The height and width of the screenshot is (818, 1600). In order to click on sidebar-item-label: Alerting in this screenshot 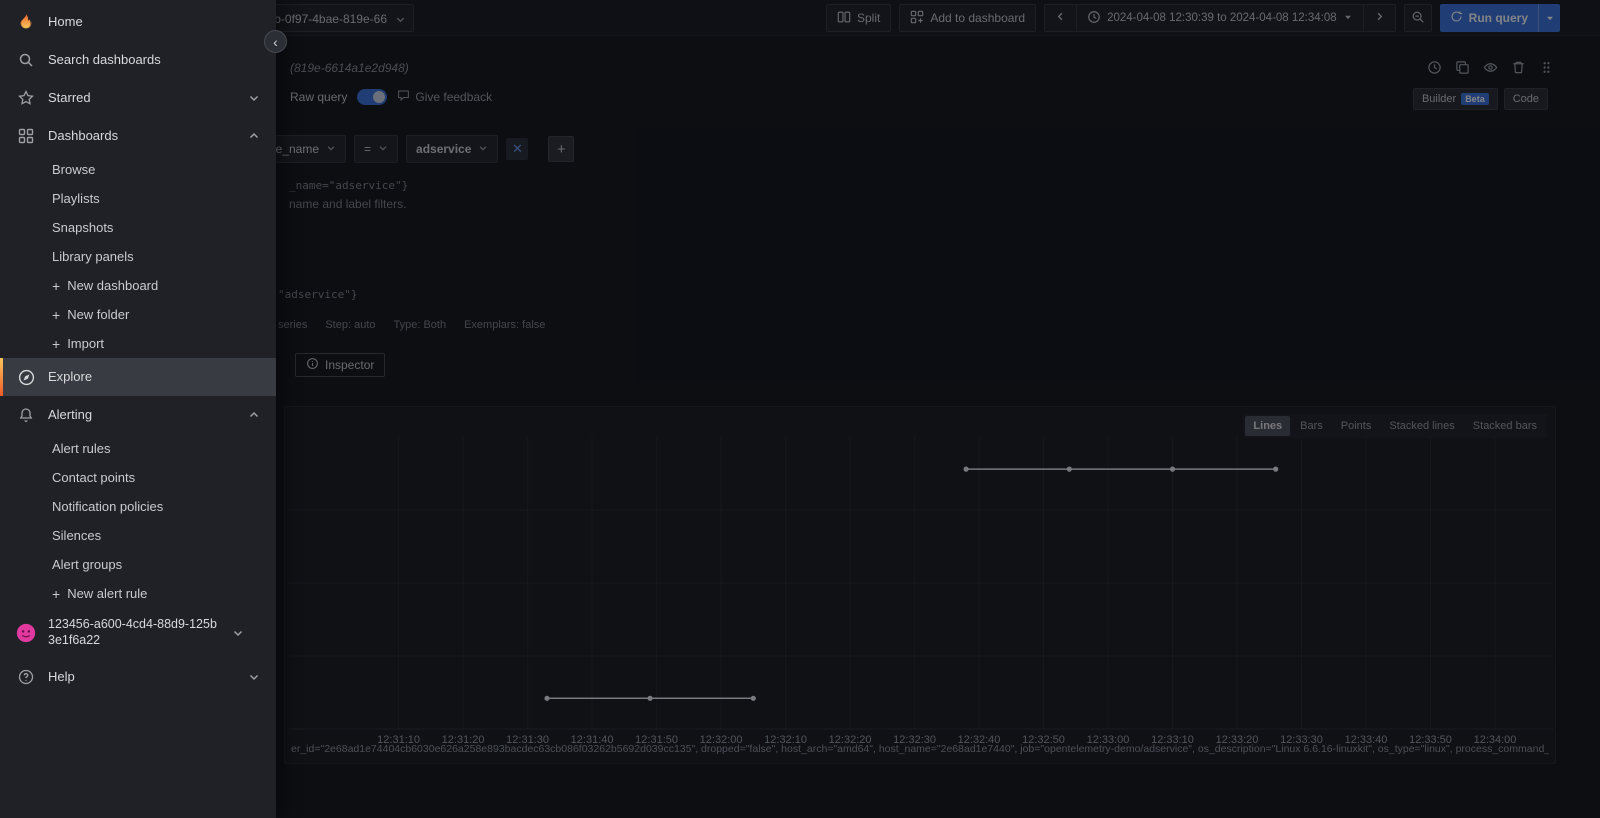, I will do `click(70, 414)`.